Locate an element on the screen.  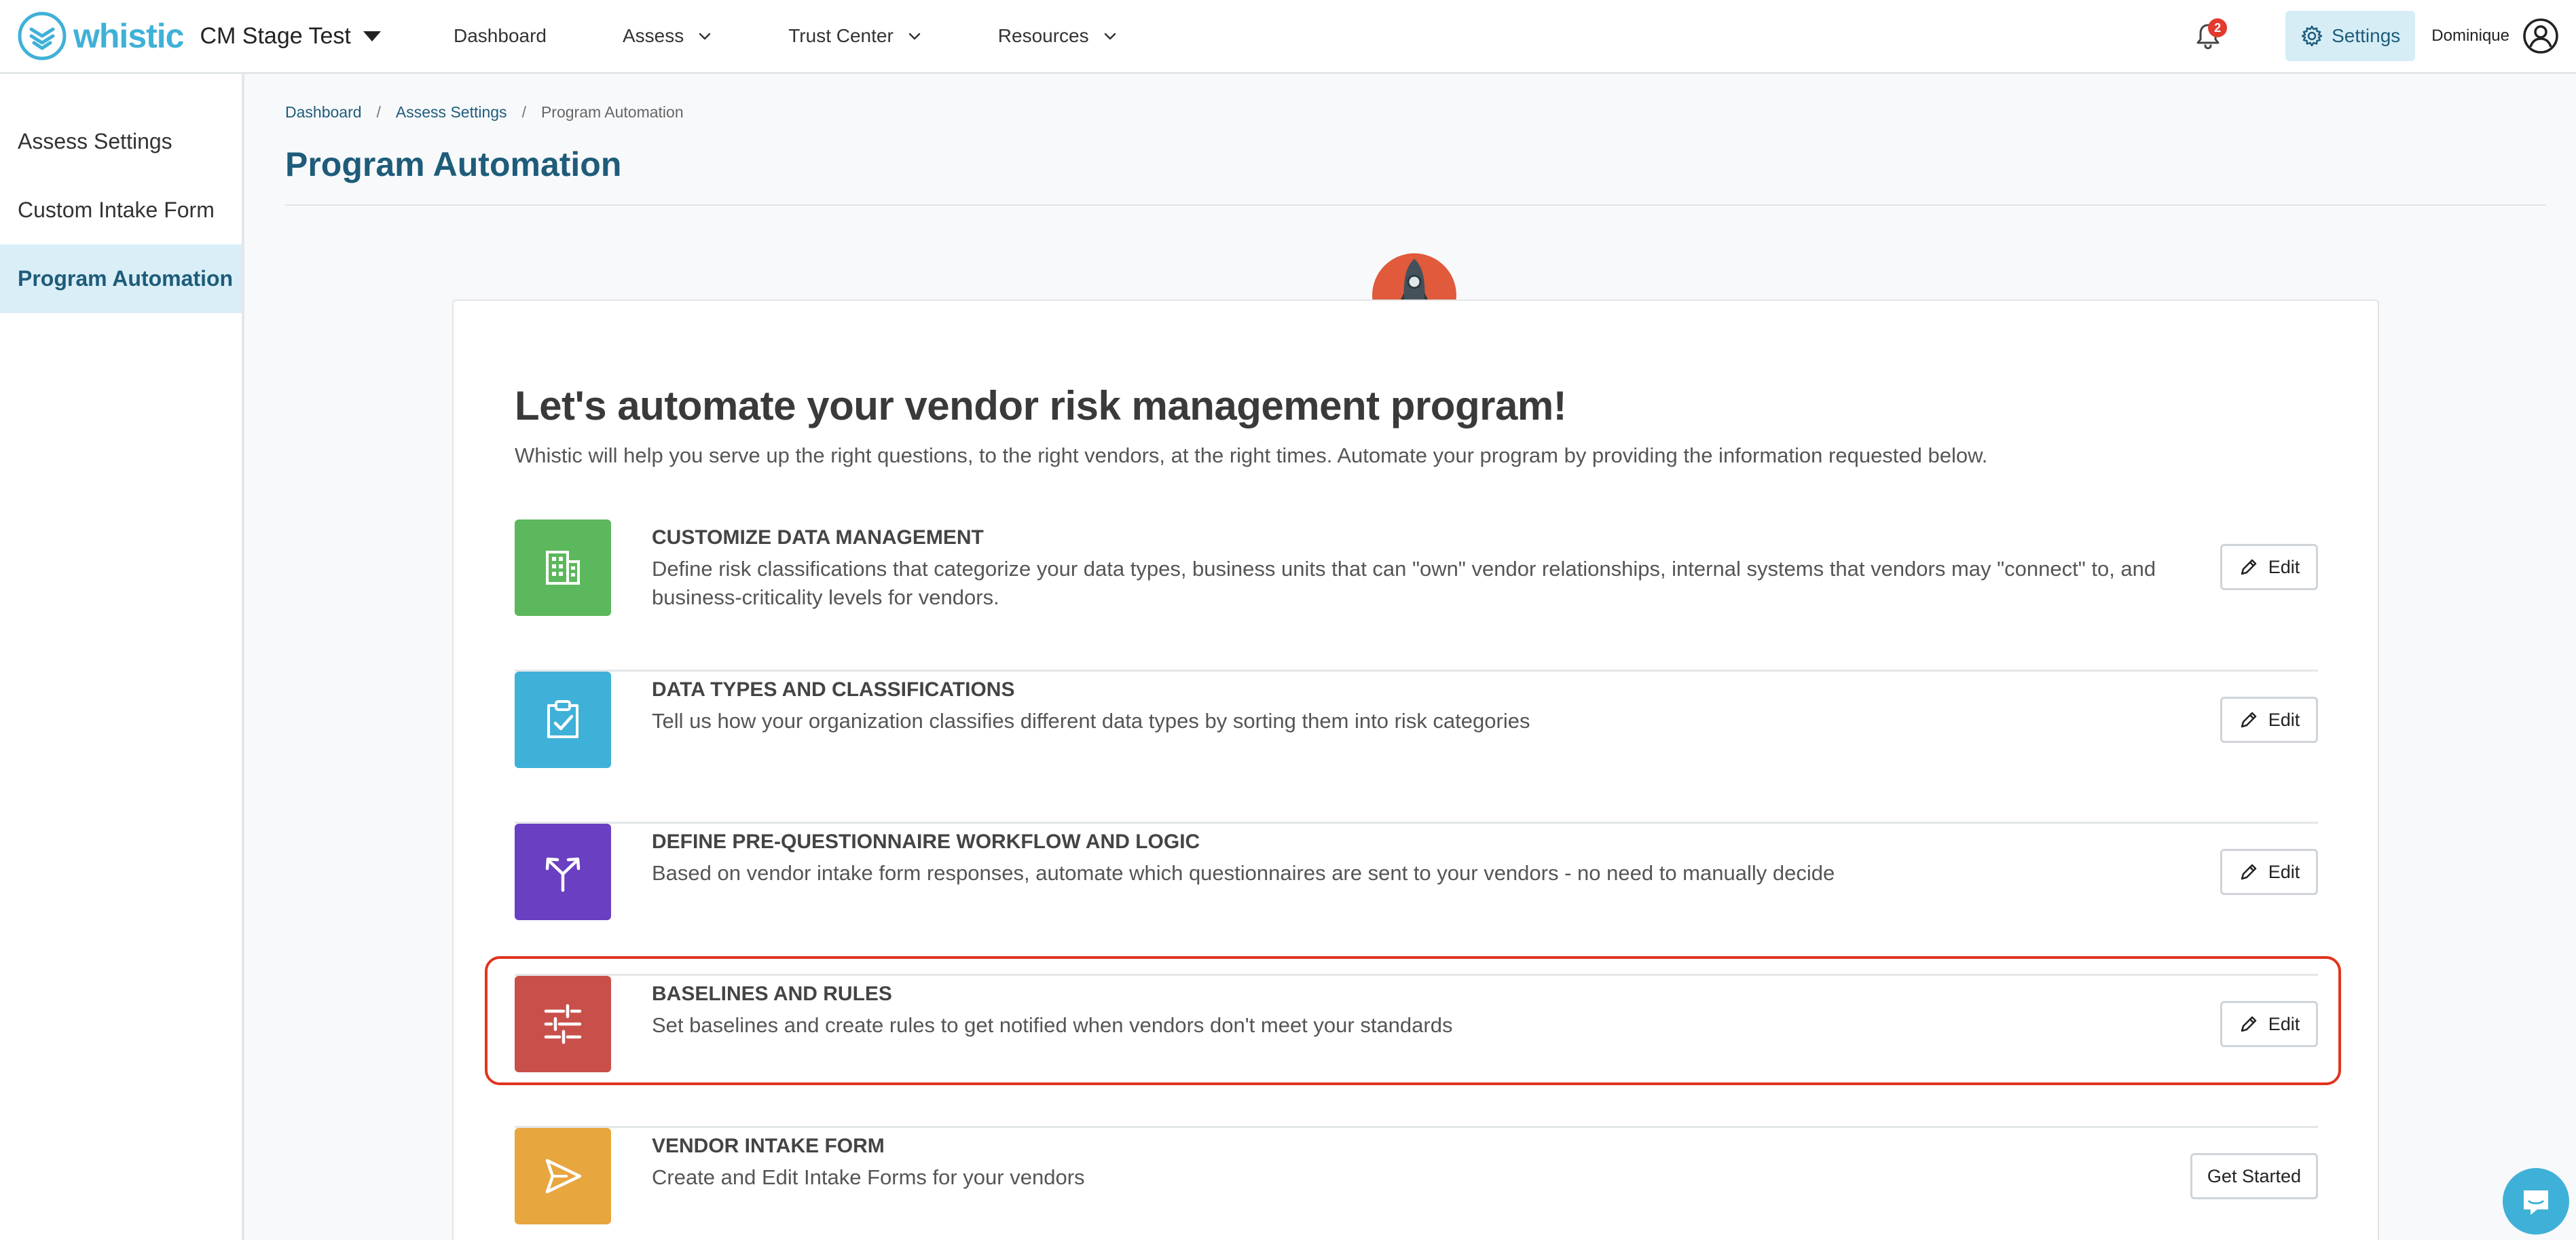
sidebar-item-assess-settings: Assess Settings is located at coordinates (121, 141).